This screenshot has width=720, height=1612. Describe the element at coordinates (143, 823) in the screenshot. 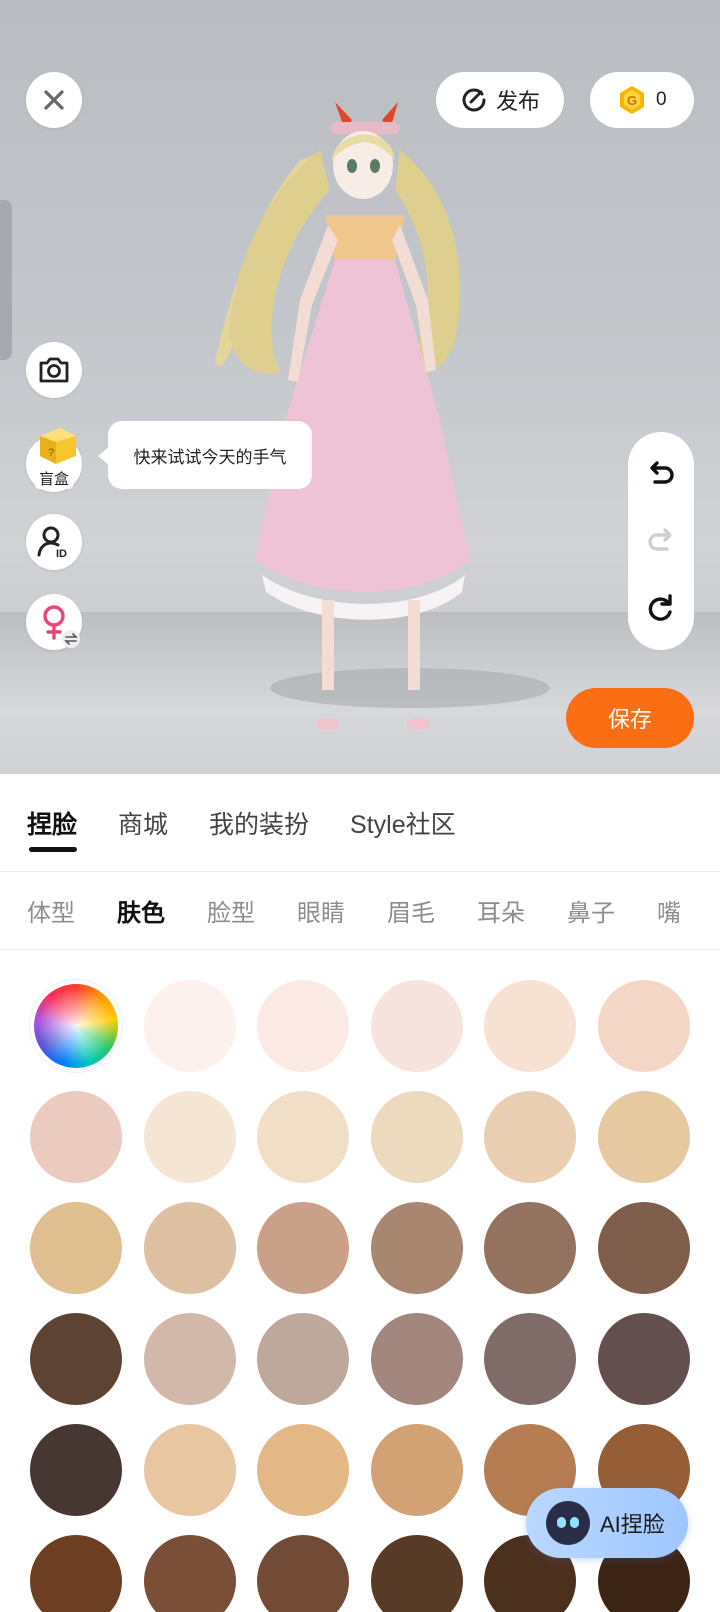

I see `tab-mall: 商城` at that location.